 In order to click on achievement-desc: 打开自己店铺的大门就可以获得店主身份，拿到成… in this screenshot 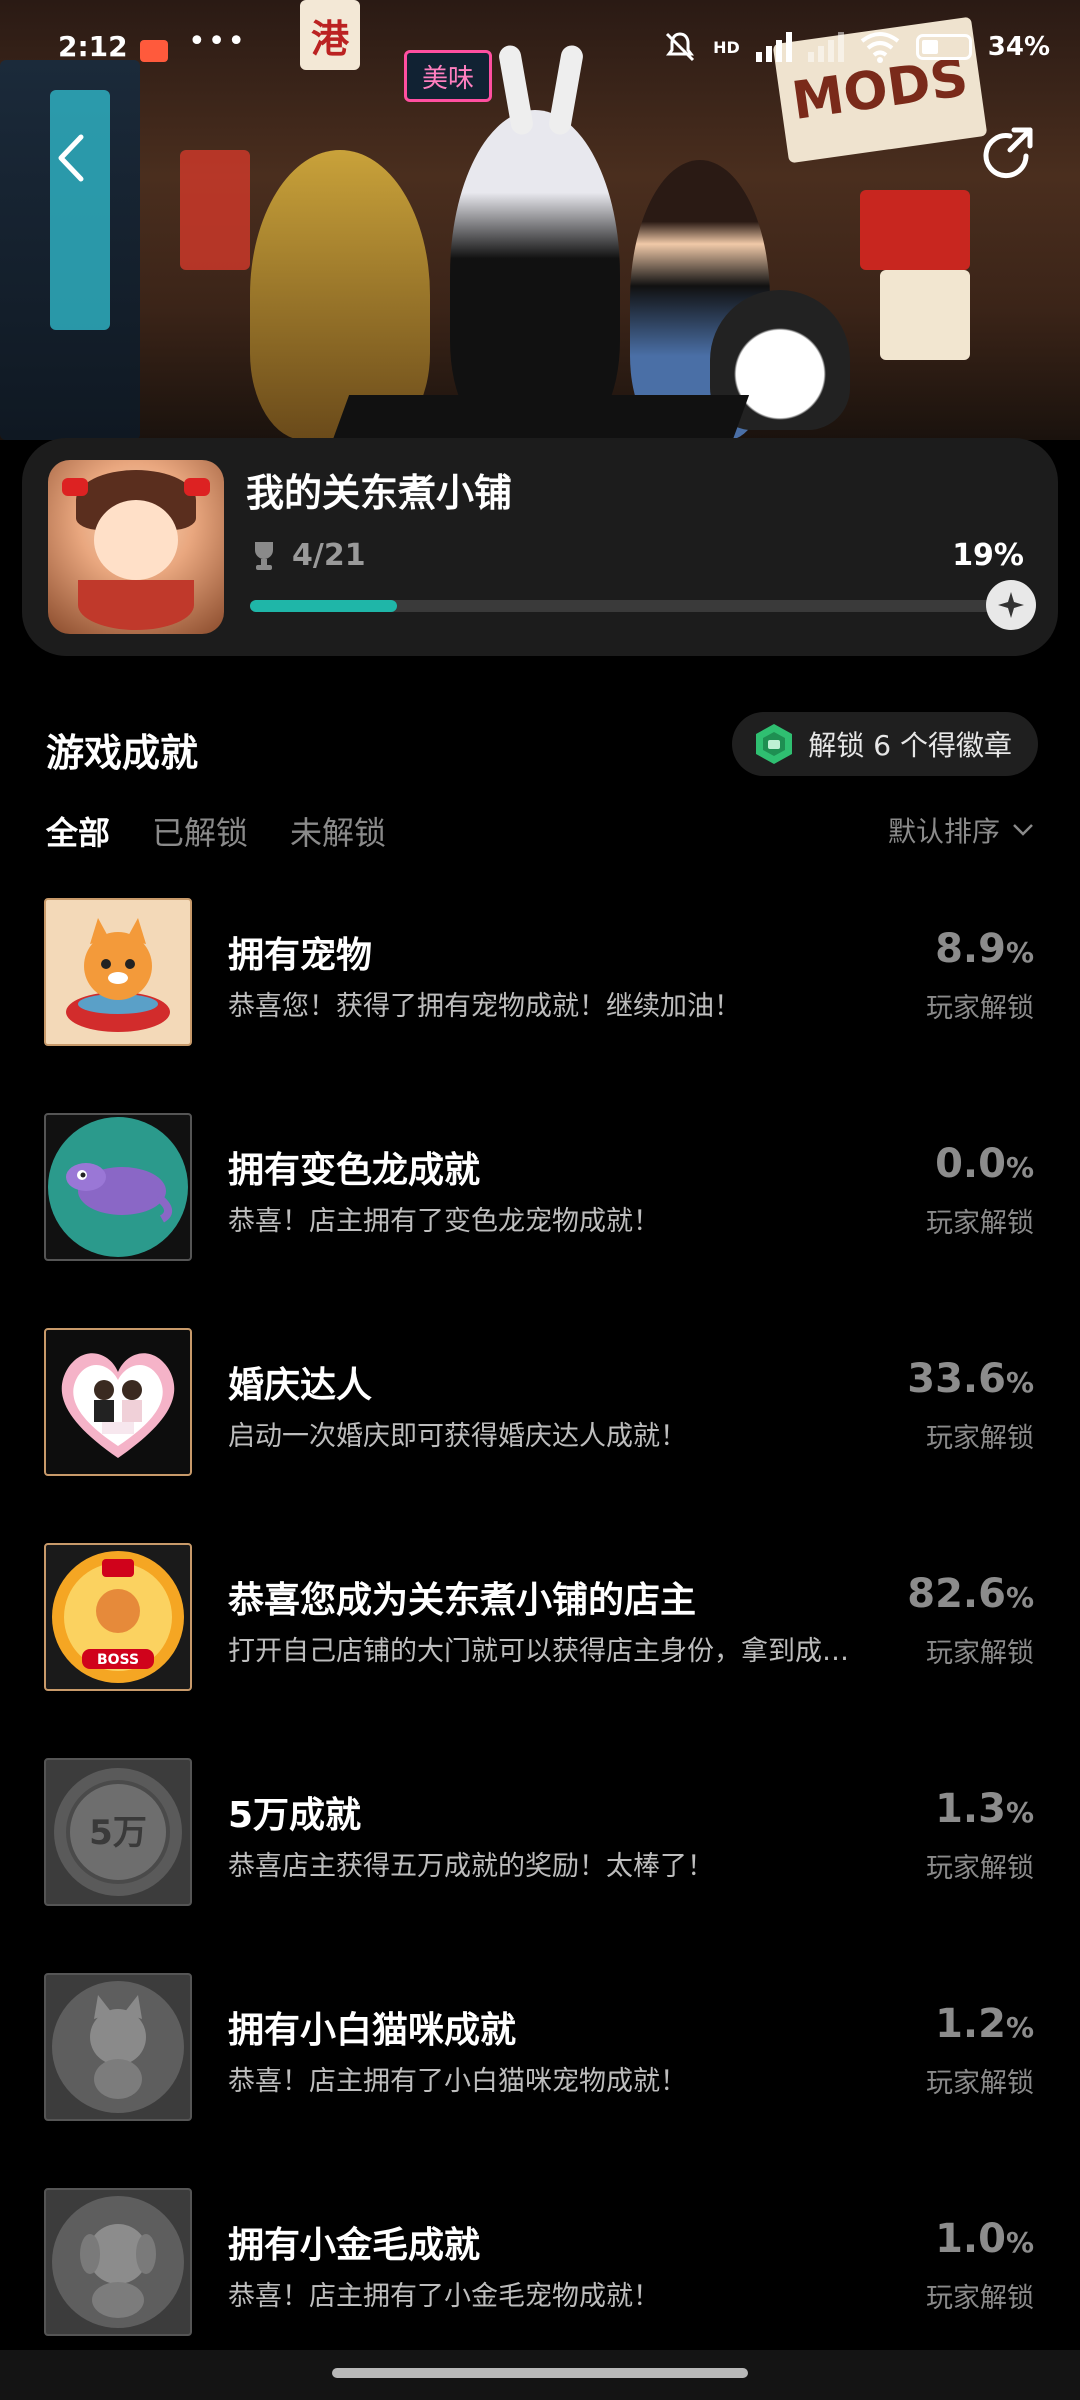, I will do `click(538, 1651)`.